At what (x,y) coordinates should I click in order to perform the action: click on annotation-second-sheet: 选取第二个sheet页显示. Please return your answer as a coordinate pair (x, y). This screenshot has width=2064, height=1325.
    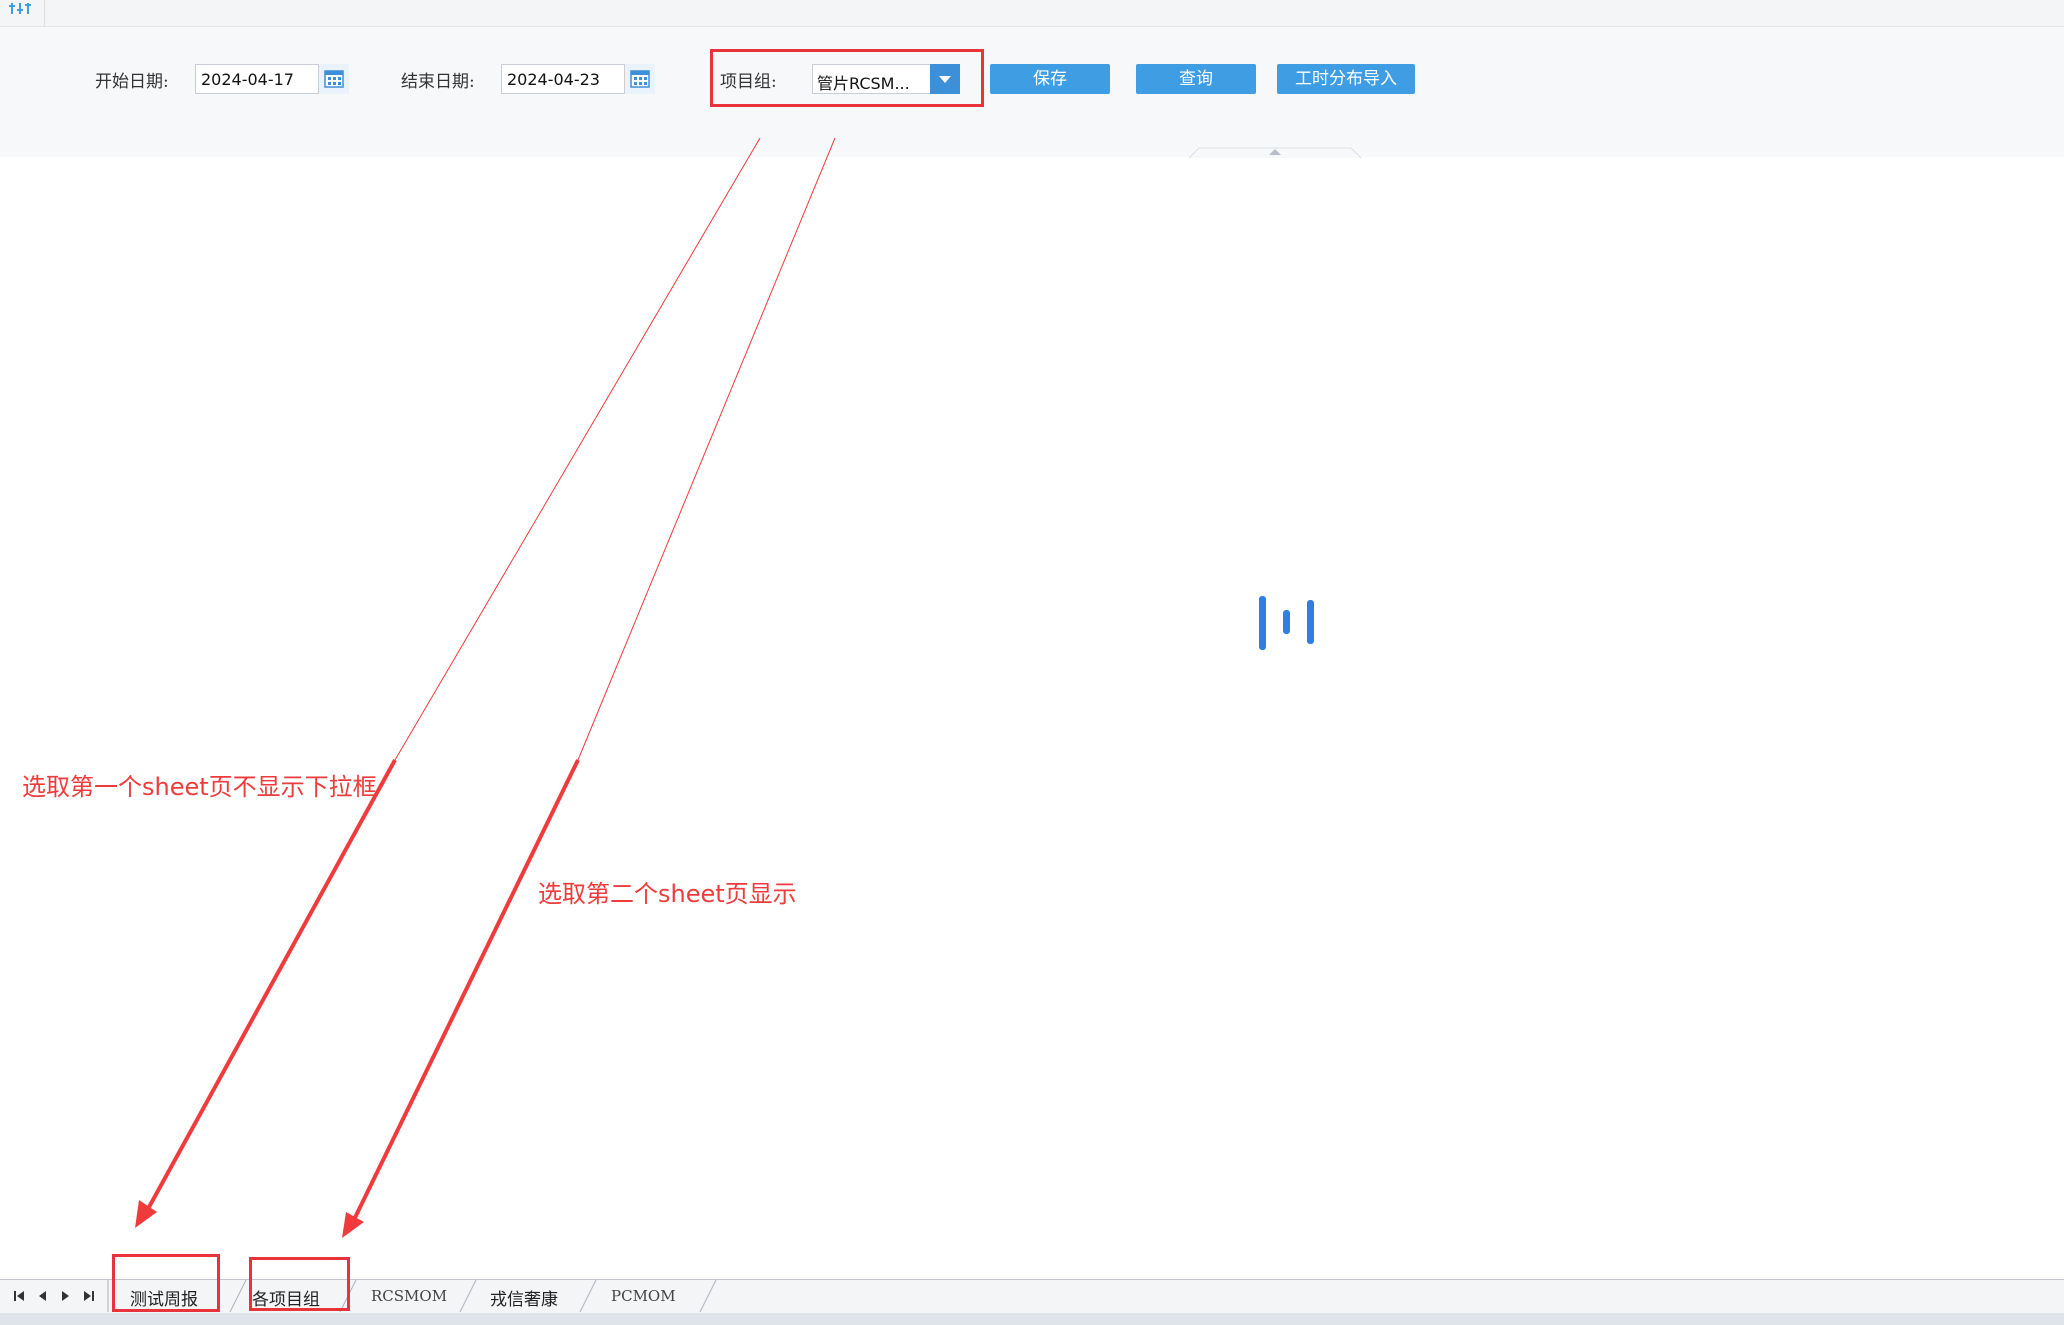
    Looking at the image, I should click on (667, 894).